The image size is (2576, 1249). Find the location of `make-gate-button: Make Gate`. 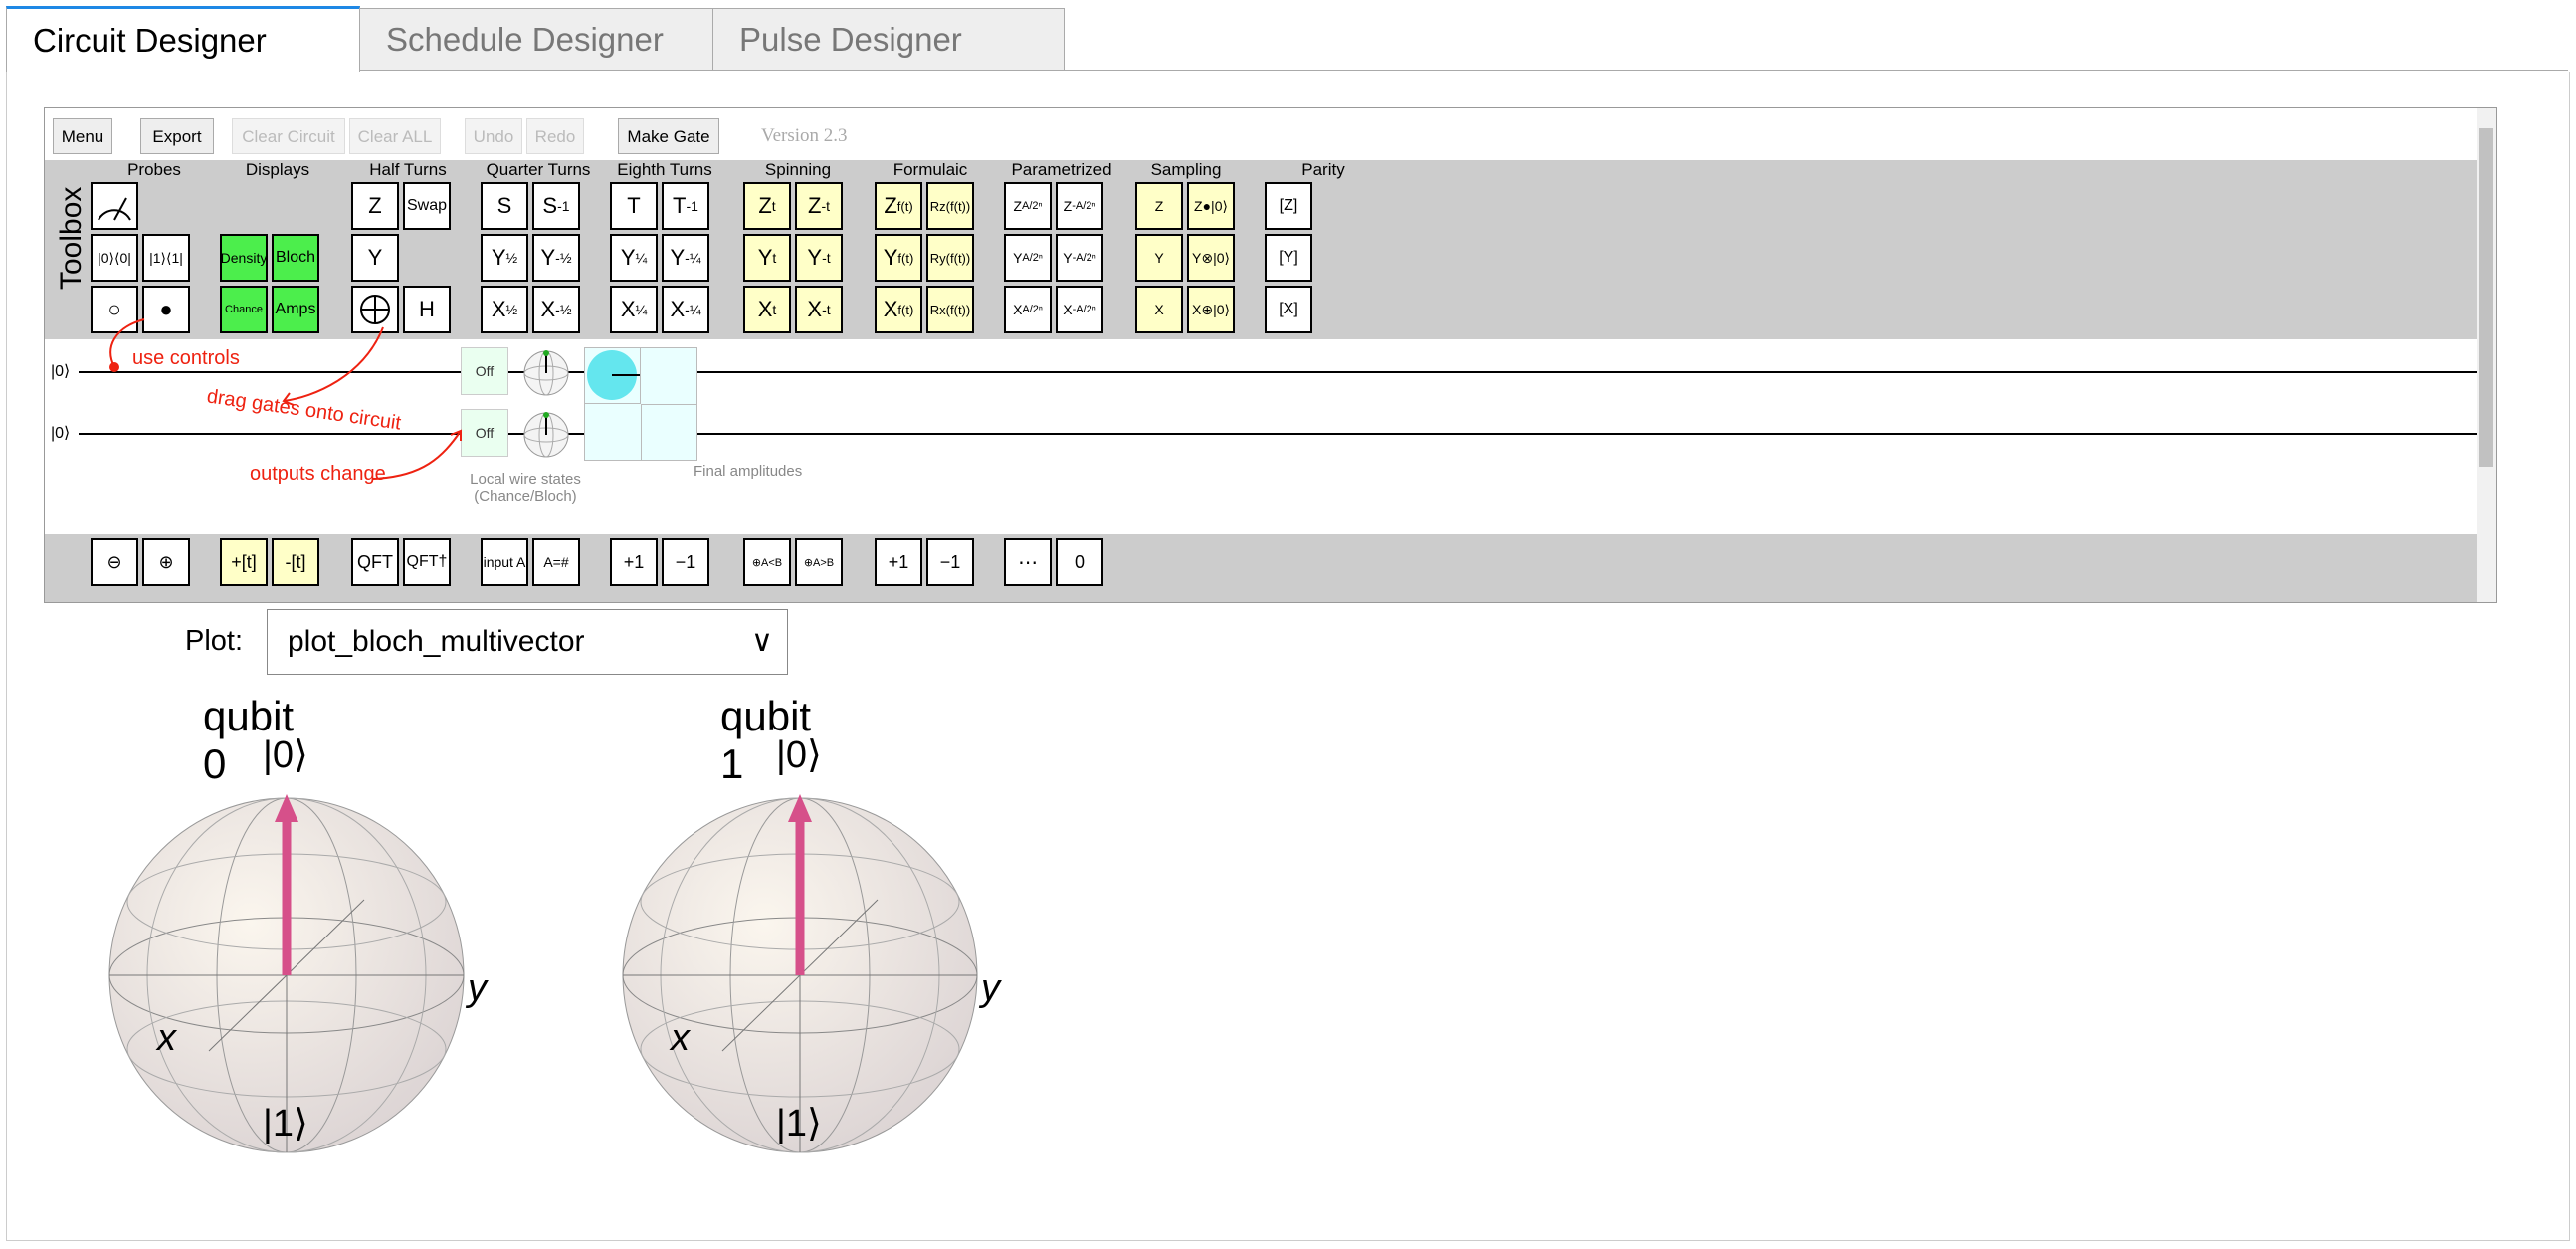

make-gate-button: Make Gate is located at coordinates (668, 136).